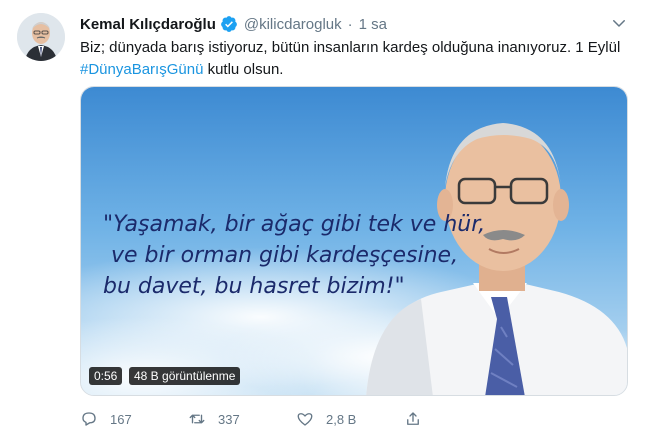 The height and width of the screenshot is (448, 648). I want to click on share-icon, so click(413, 418).